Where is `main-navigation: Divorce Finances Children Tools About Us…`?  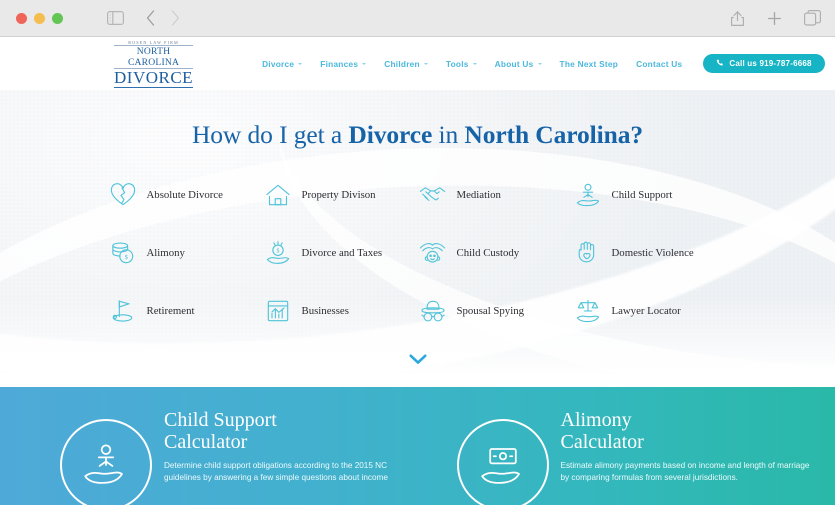
main-navigation: Divorce Finances Children Tools About Us… is located at coordinates (544, 63).